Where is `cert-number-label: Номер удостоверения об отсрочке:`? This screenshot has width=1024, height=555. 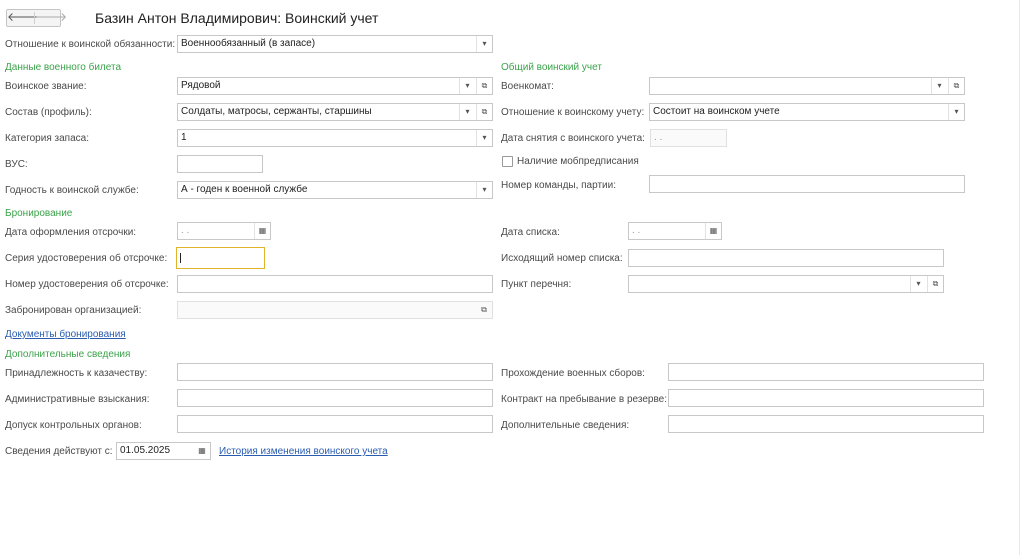
cert-number-label: Номер удостоверения об отсрочке: is located at coordinates (87, 284).